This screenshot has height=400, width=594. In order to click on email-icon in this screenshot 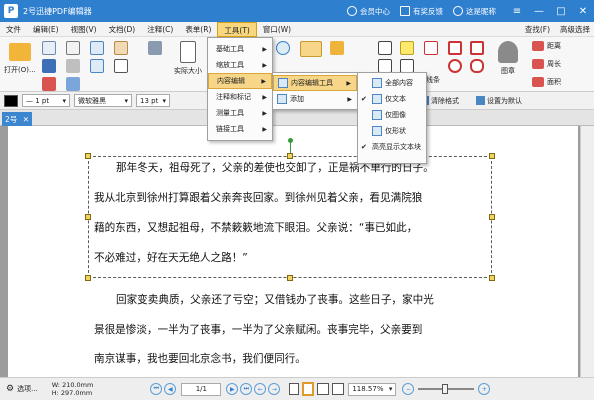, I will do `click(73, 48)`.